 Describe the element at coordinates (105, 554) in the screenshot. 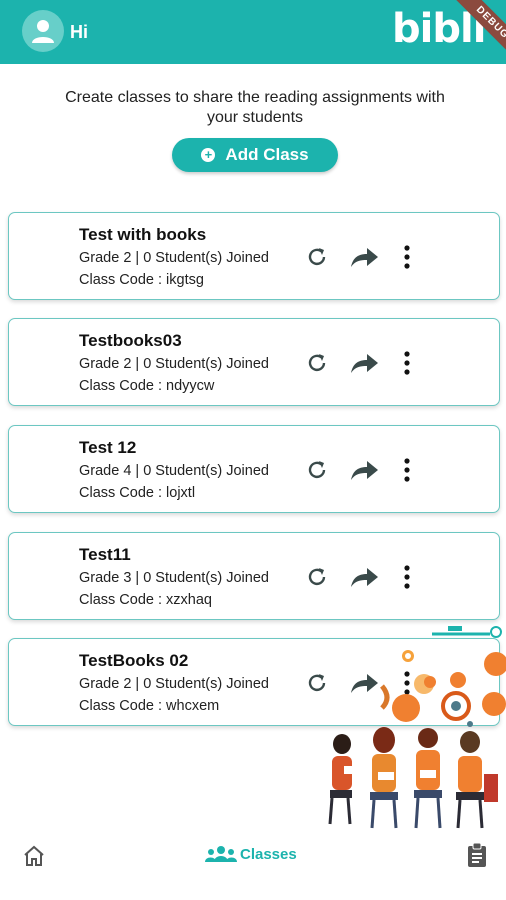

I see `class-name: Test11` at that location.